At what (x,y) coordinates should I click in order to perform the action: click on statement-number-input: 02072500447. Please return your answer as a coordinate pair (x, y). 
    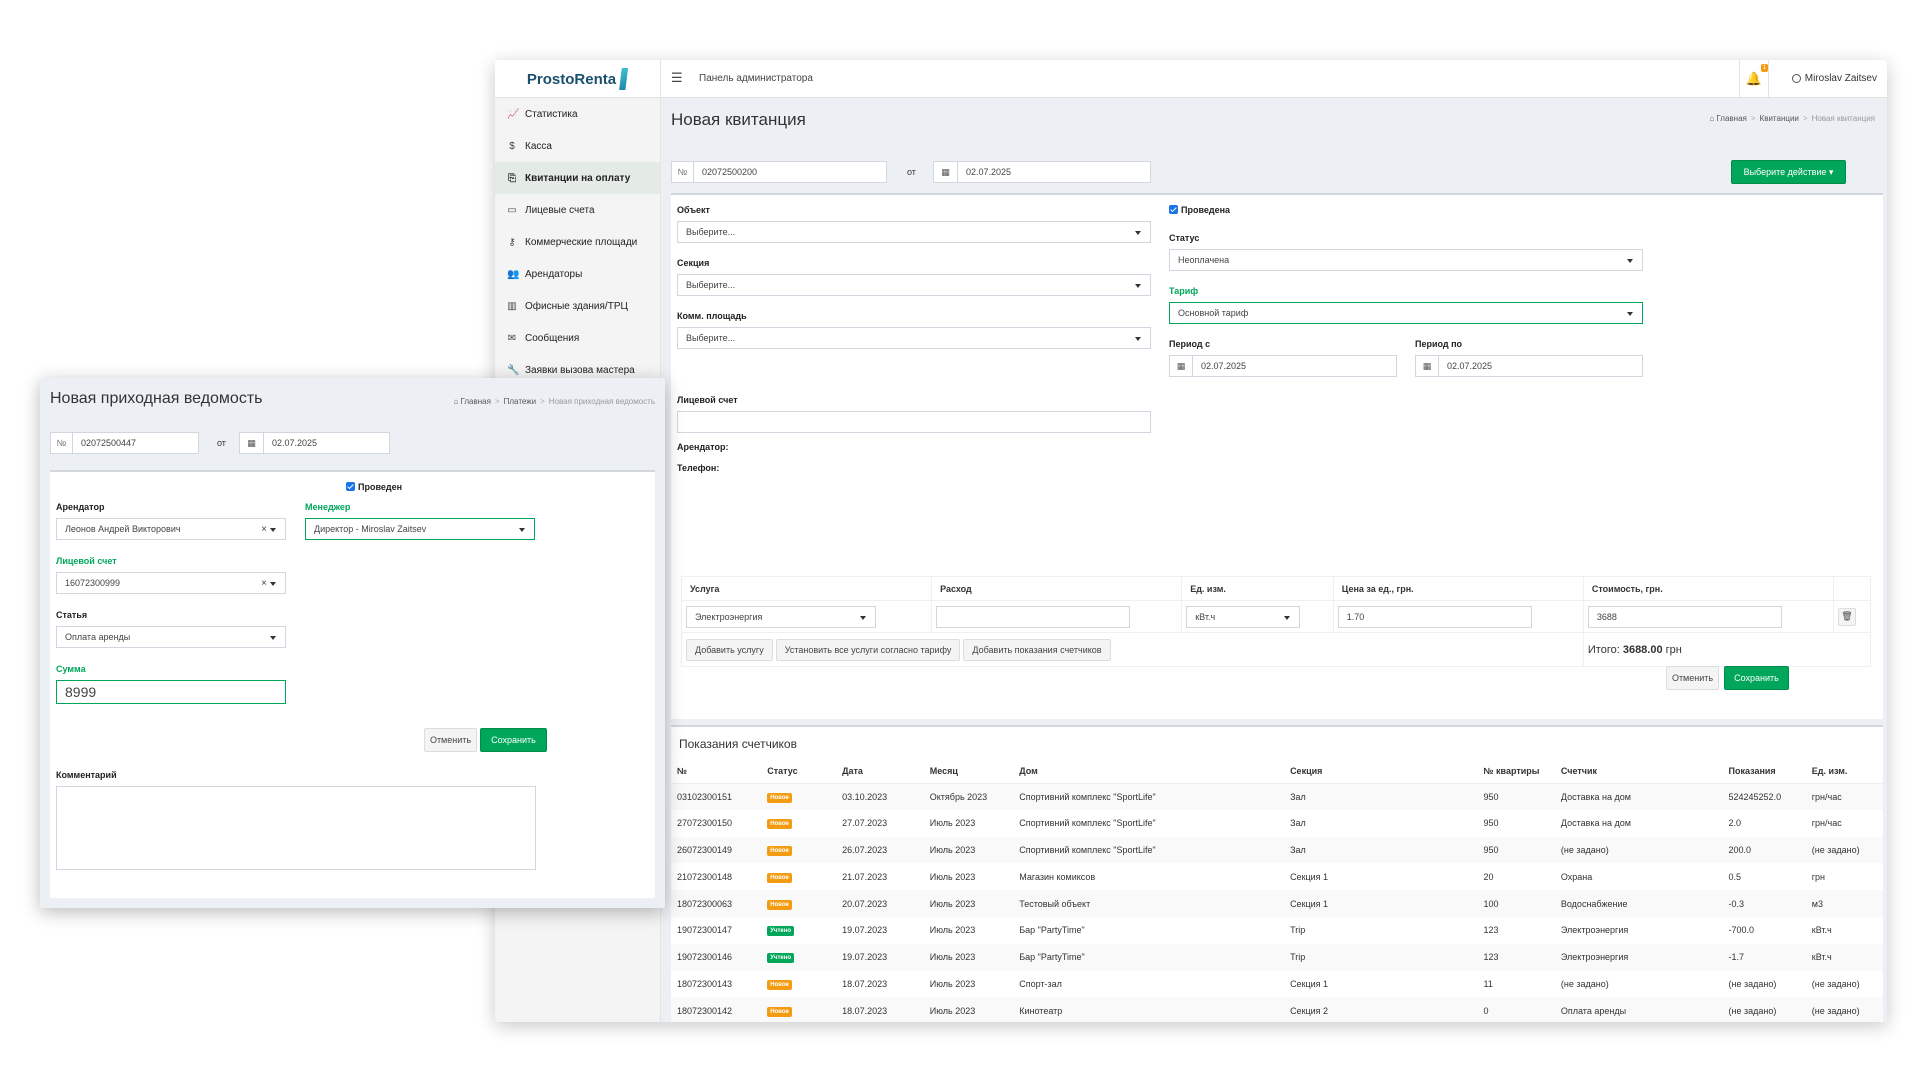
    Looking at the image, I should click on (135, 443).